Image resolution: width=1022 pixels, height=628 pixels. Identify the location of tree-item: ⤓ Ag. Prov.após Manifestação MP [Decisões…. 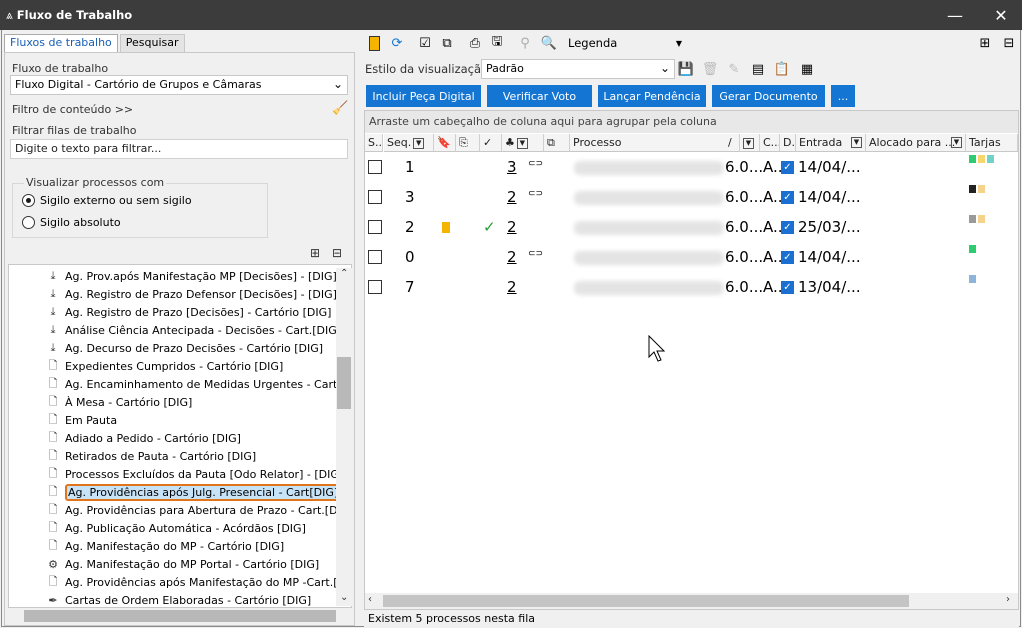
(191, 276).